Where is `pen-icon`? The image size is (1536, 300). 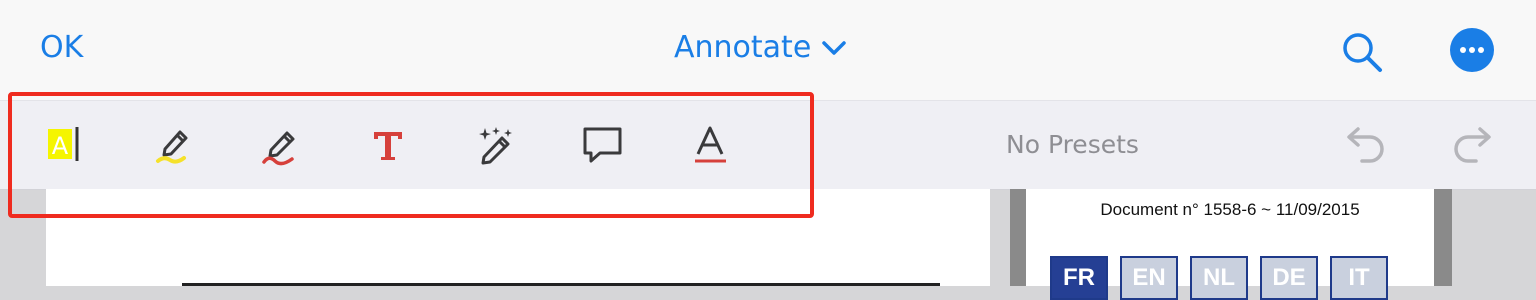
pen-icon is located at coordinates (280, 145).